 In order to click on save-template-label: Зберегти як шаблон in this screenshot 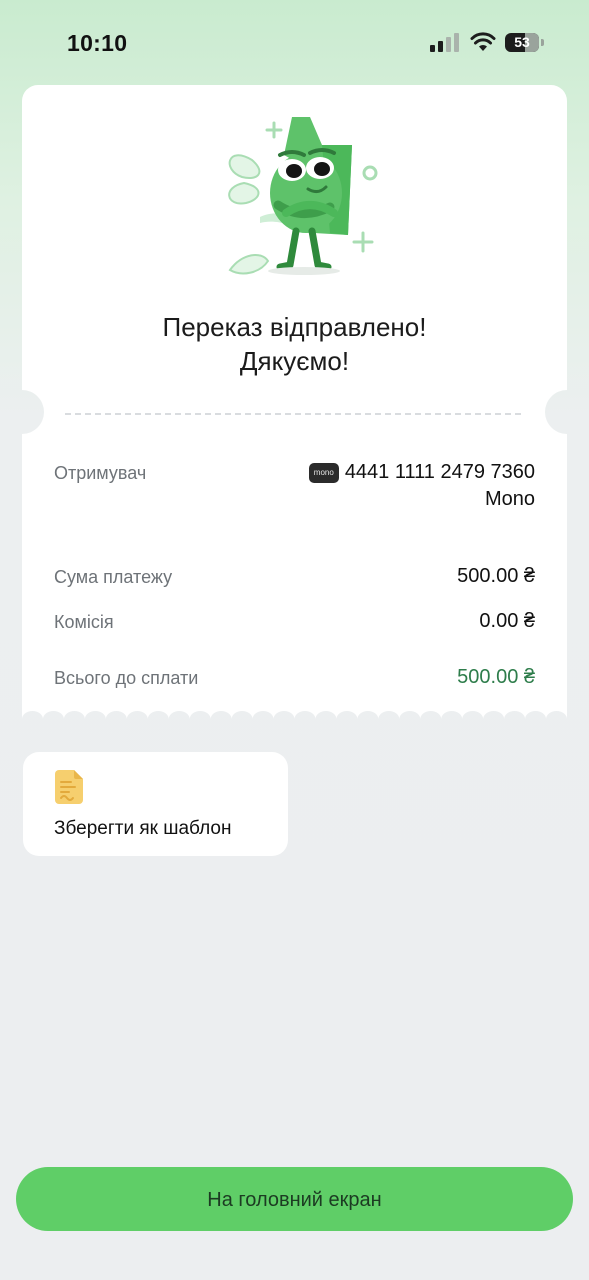, I will do `click(143, 828)`.